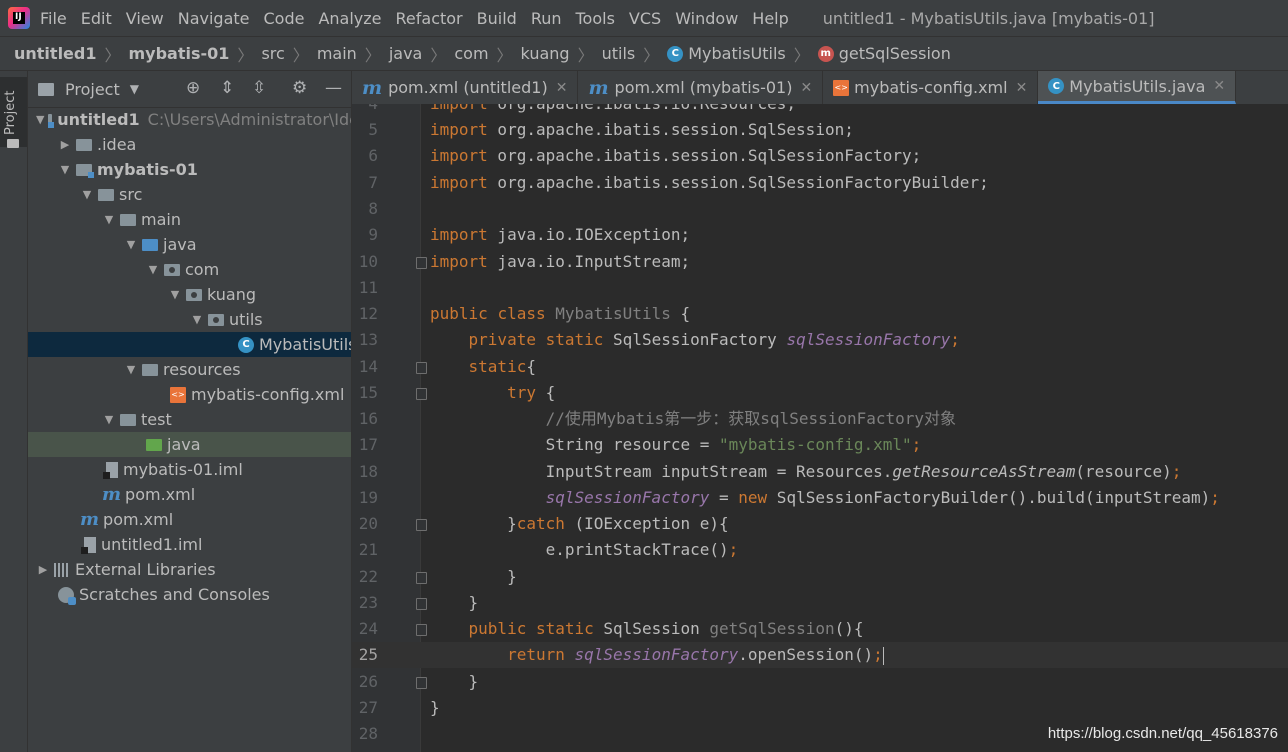  I want to click on tree-item-untitled1: ▼ untitled1 C:\Users\Administrator\Ide, so click(189, 119).